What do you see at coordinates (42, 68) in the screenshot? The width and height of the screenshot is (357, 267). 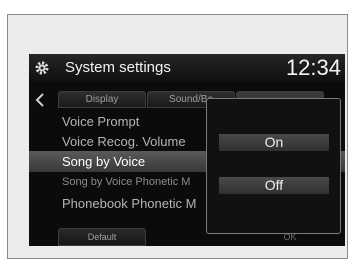 I see `gear-icon` at bounding box center [42, 68].